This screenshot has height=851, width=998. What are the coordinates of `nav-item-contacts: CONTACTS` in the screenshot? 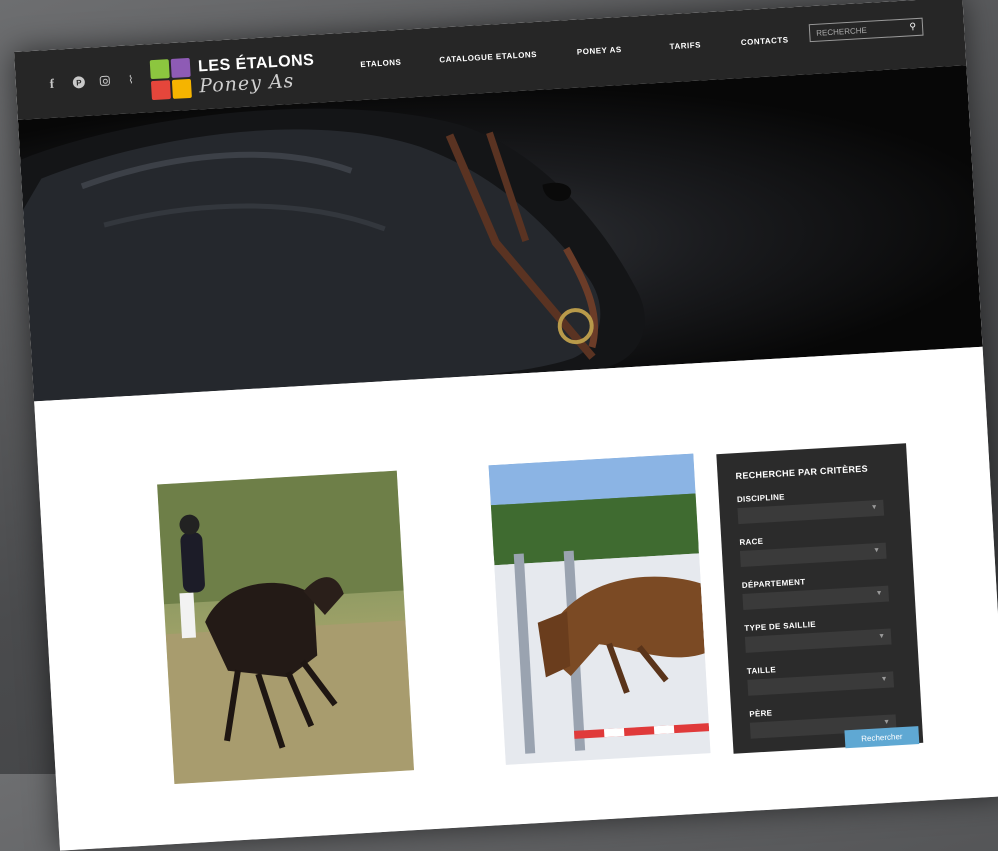 It's located at (765, 41).